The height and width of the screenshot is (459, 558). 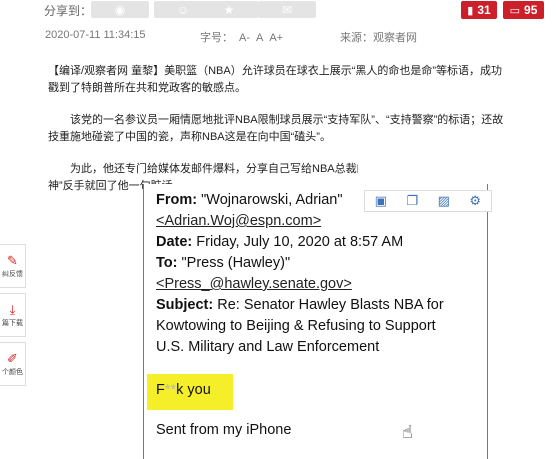 I want to click on publish-datetime: 2020-07-11 11:34:15, so click(x=95, y=35).